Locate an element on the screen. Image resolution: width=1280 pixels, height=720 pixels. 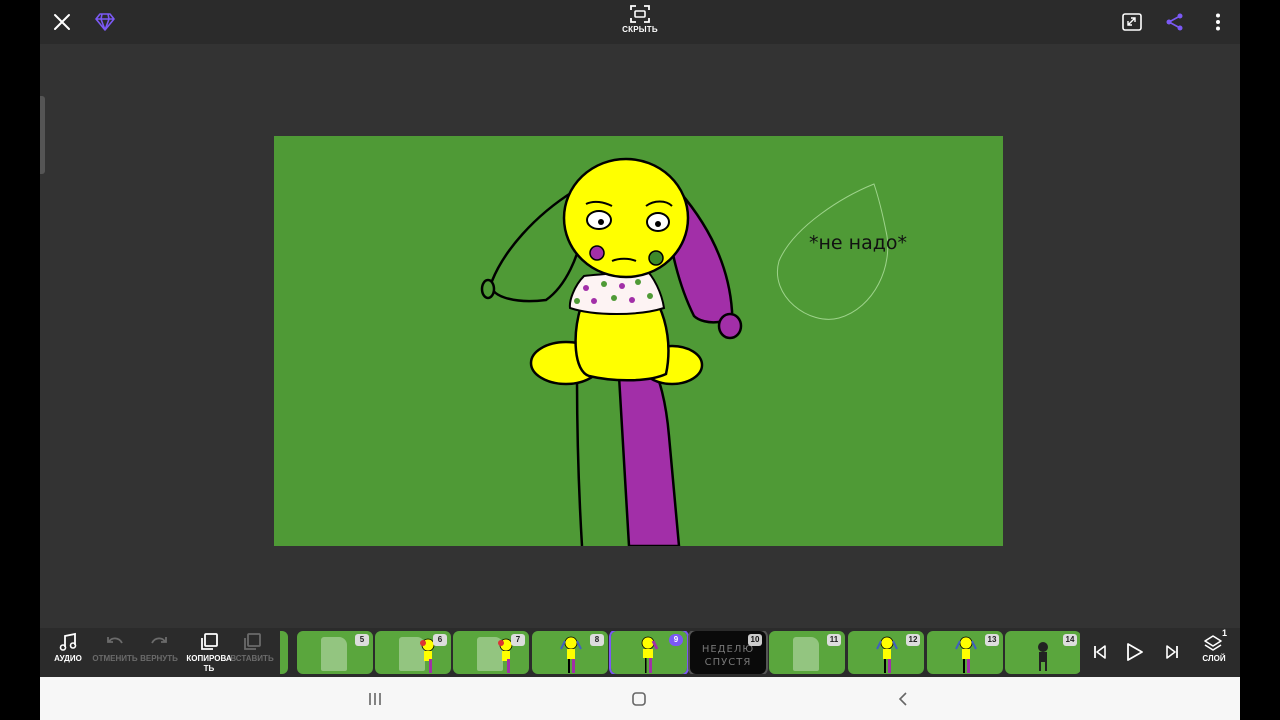
copy-label: КОПИРОВА ТЬ is located at coordinates (209, 663).